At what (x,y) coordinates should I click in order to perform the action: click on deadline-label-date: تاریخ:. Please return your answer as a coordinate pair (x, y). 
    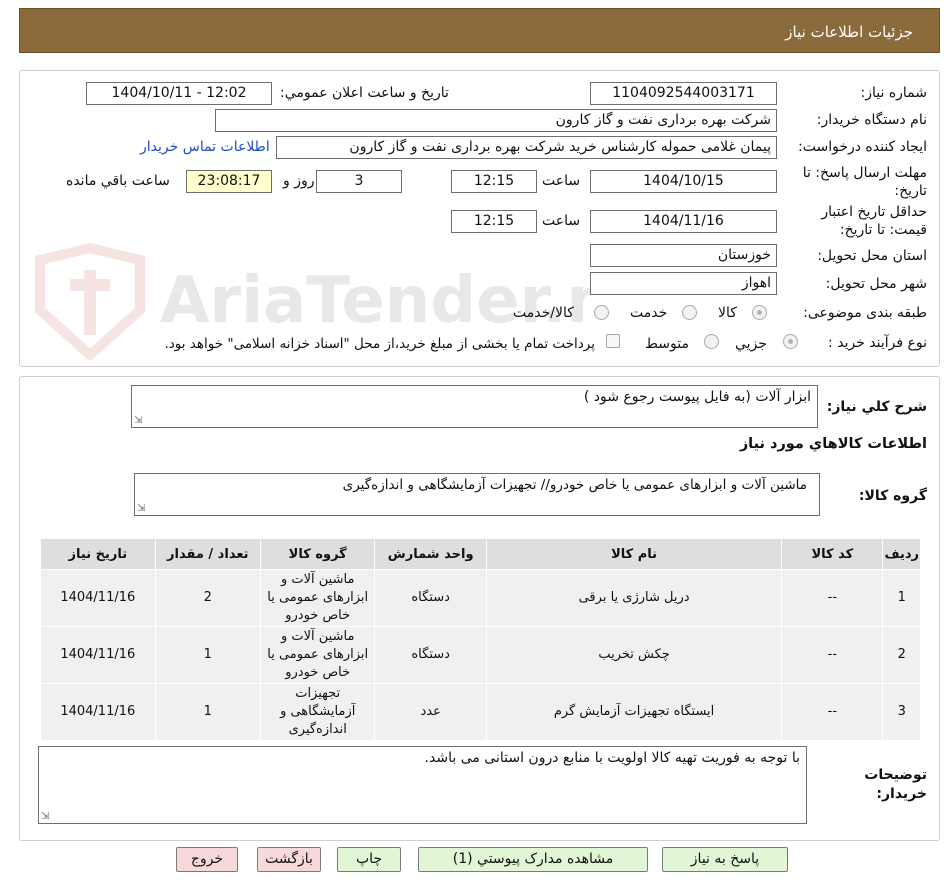
    Looking at the image, I should click on (910, 191).